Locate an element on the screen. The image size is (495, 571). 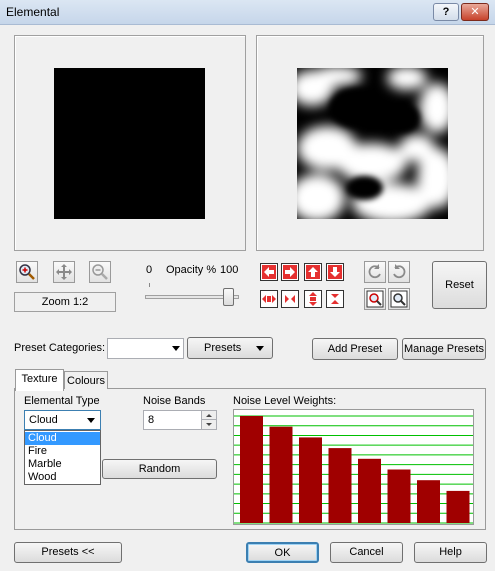
shrink-horizontal-icon is located at coordinates (290, 299).